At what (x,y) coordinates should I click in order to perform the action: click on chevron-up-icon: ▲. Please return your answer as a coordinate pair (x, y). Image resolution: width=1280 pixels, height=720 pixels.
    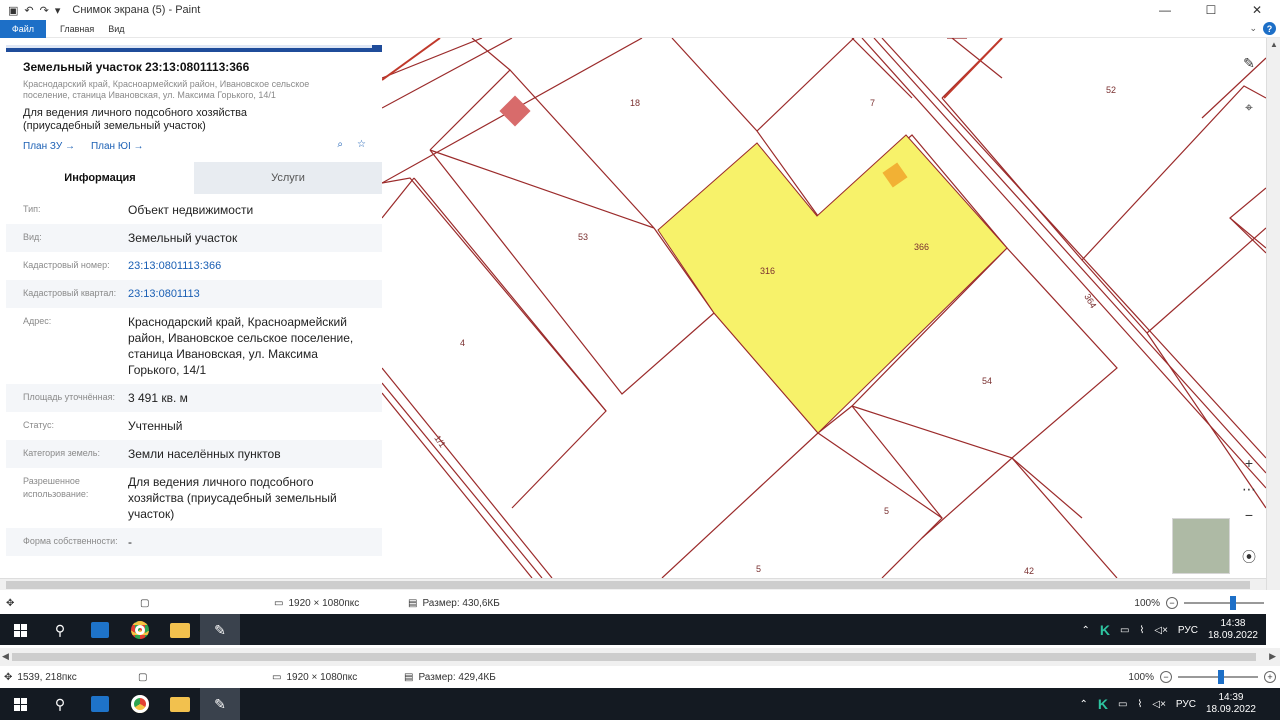
    Looking at the image, I should click on (1274, 44).